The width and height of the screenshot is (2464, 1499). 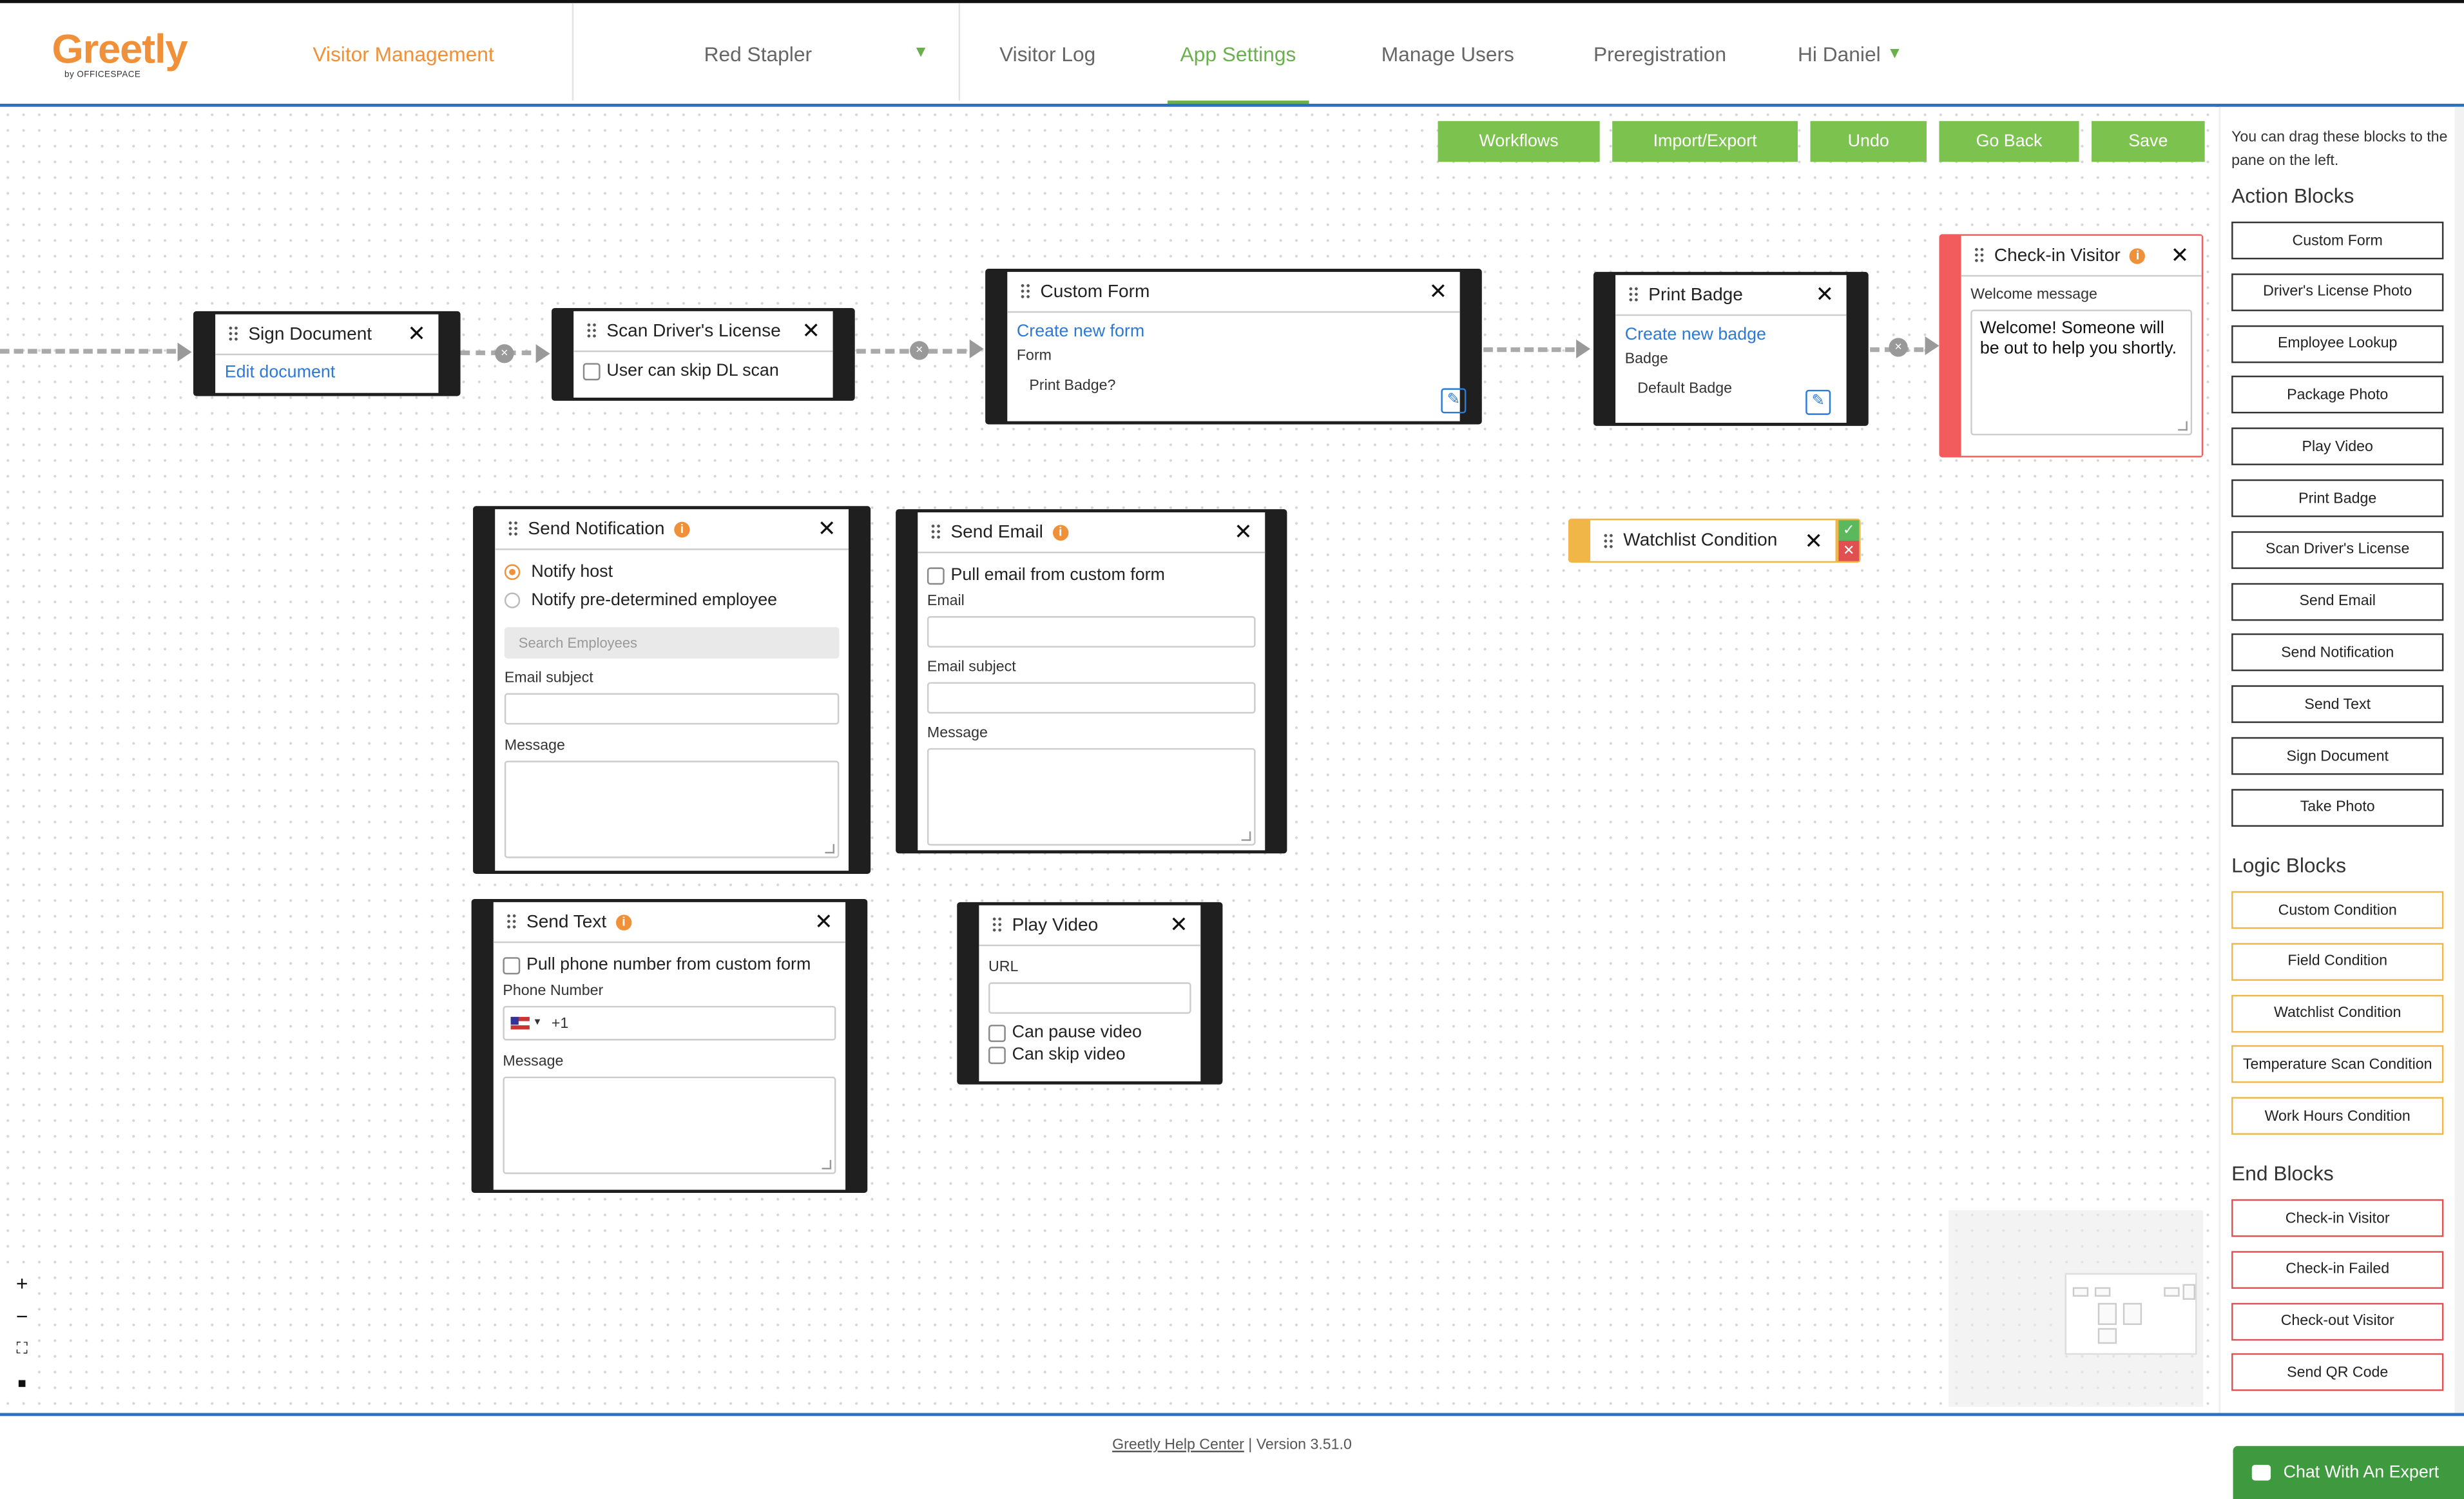 I want to click on chat-with-expert-button: Chat With An Expert, so click(x=2348, y=1473).